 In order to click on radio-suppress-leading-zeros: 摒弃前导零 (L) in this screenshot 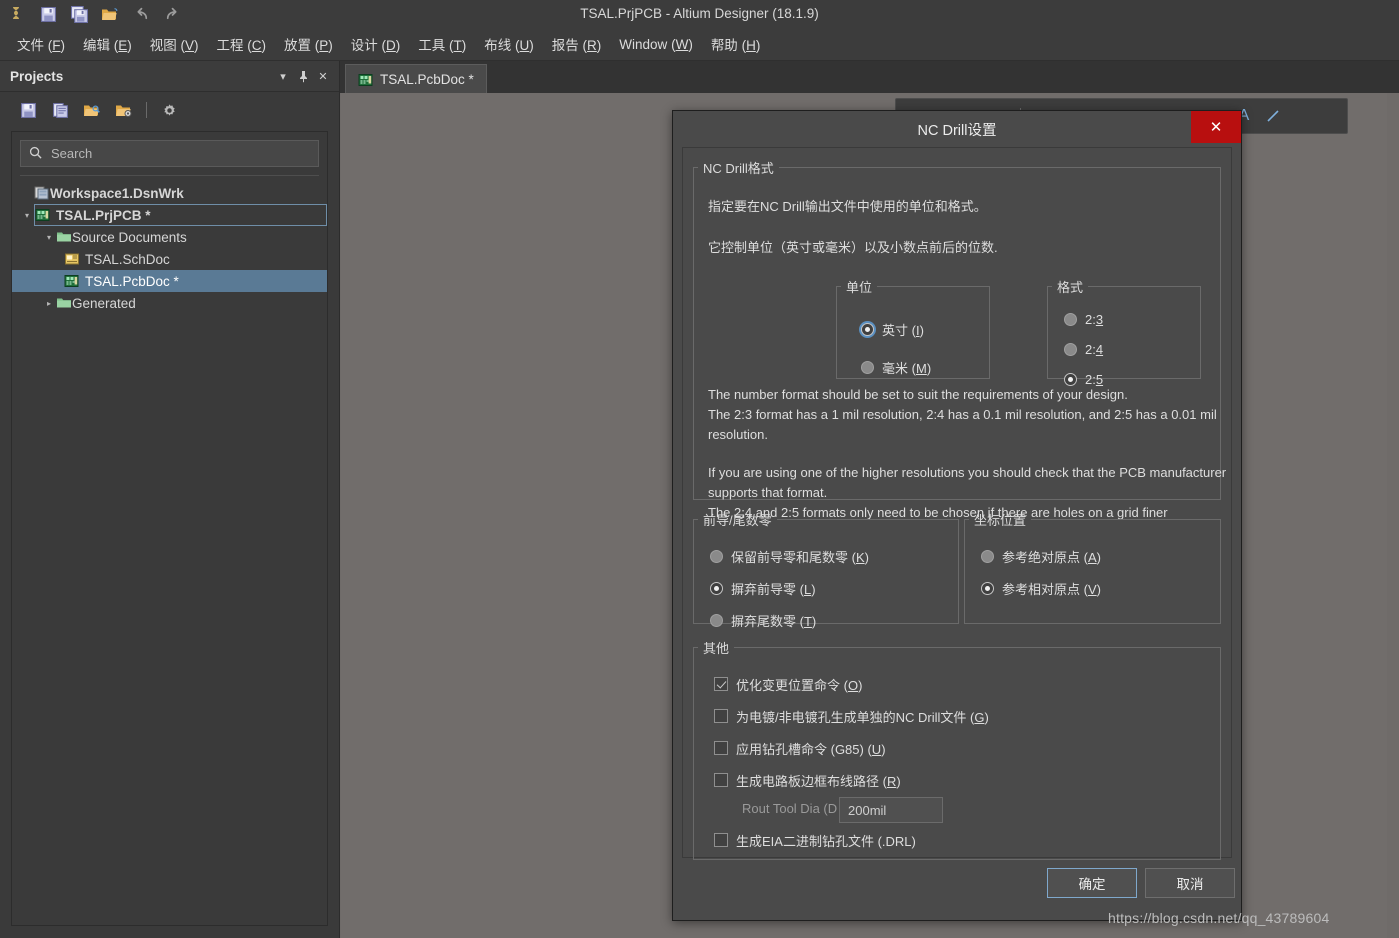, I will do `click(763, 588)`.